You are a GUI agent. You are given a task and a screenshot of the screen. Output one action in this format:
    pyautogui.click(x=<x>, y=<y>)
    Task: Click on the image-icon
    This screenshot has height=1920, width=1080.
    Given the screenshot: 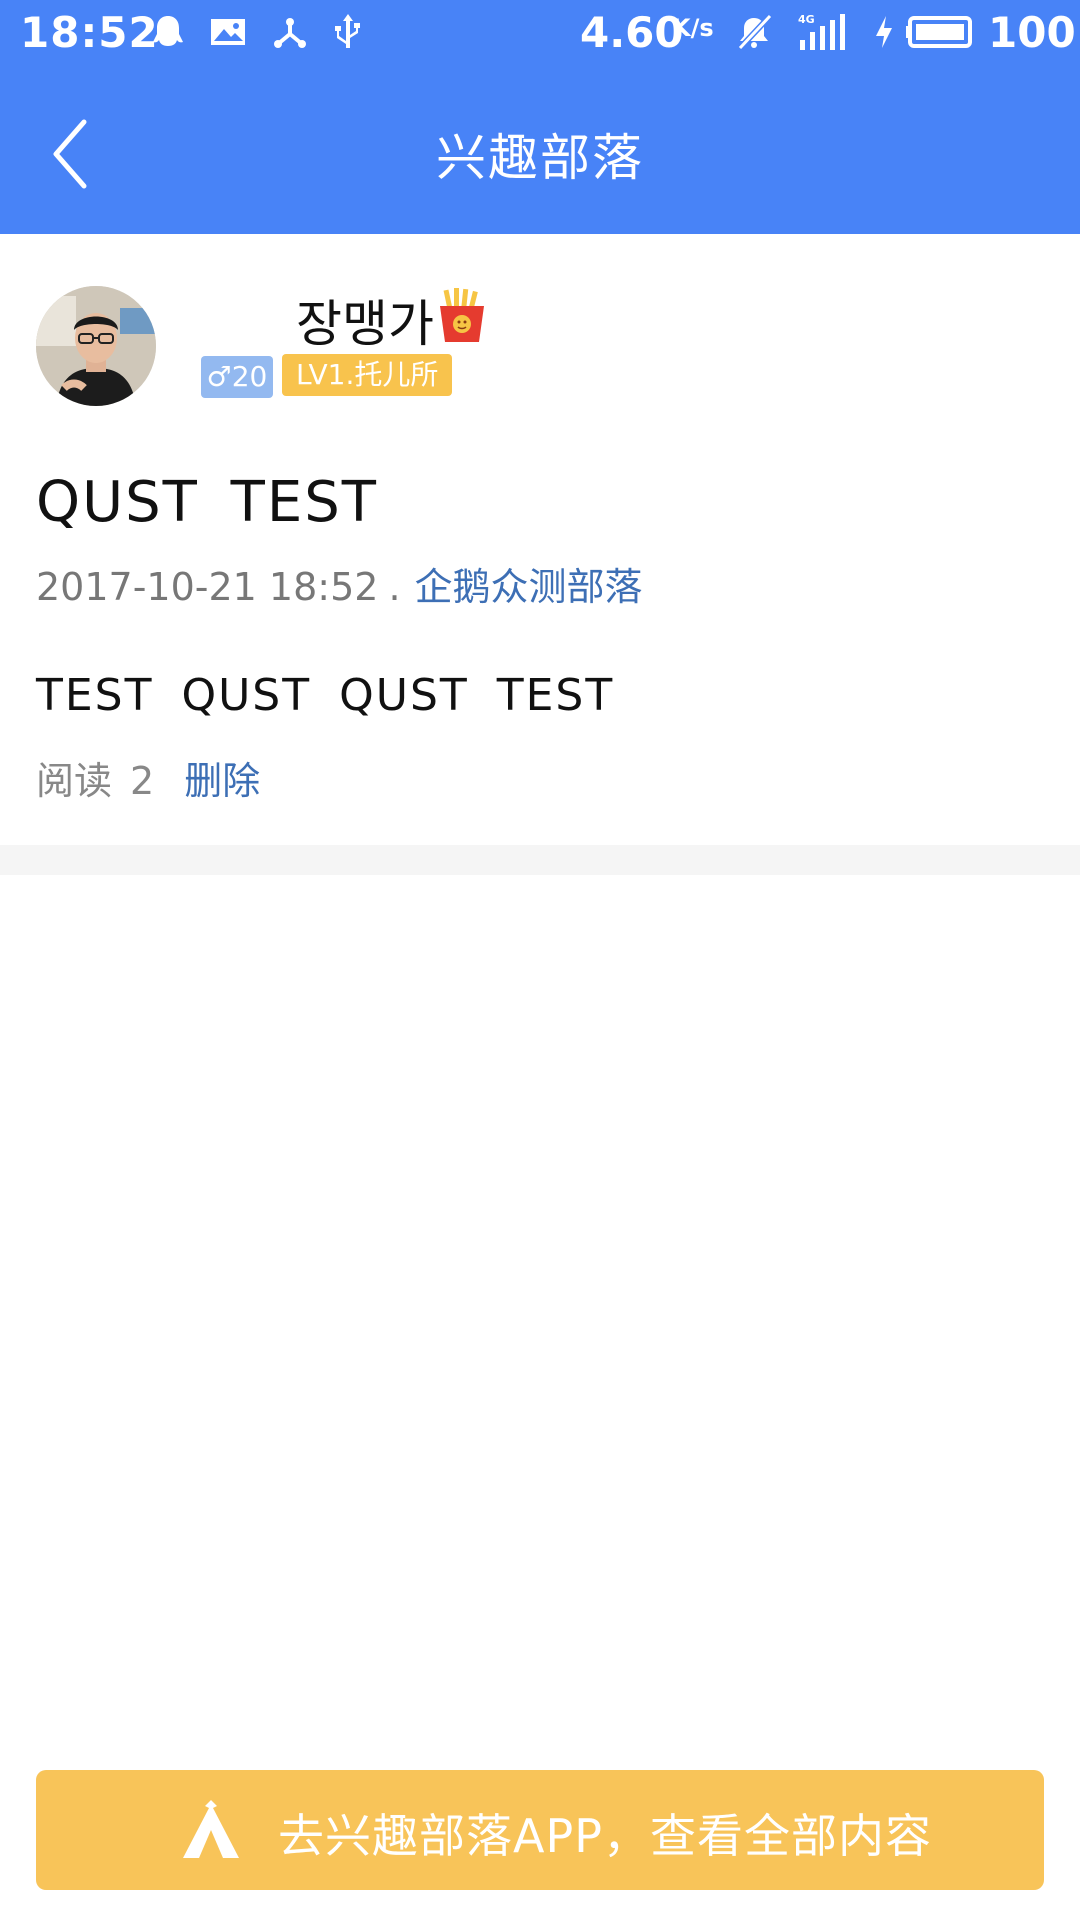 What is the action you would take?
    pyautogui.click(x=228, y=32)
    